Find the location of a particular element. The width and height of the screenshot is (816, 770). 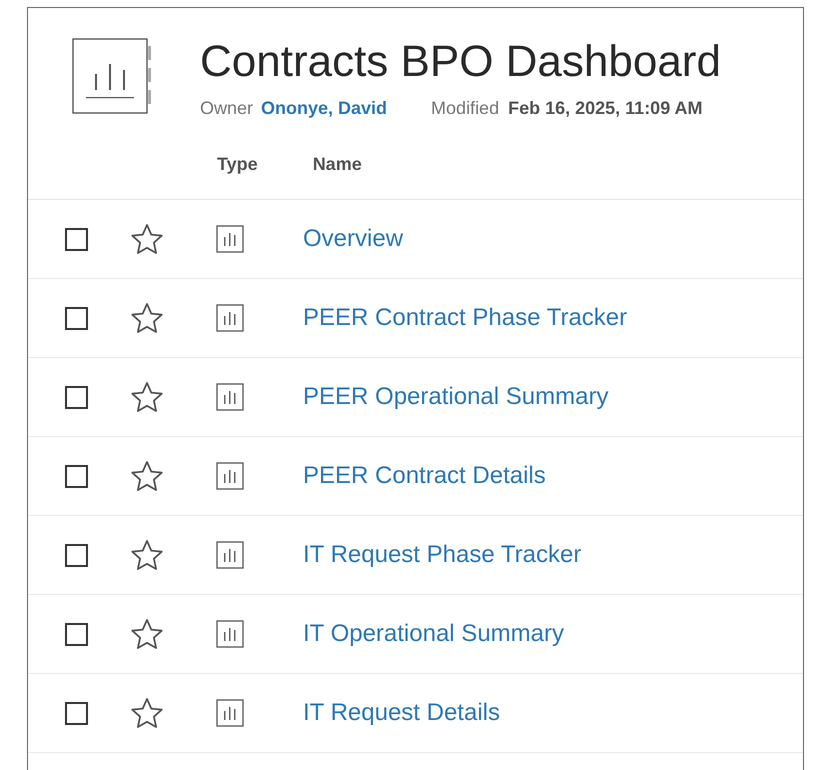

sheet-link: Overview is located at coordinates (353, 239).